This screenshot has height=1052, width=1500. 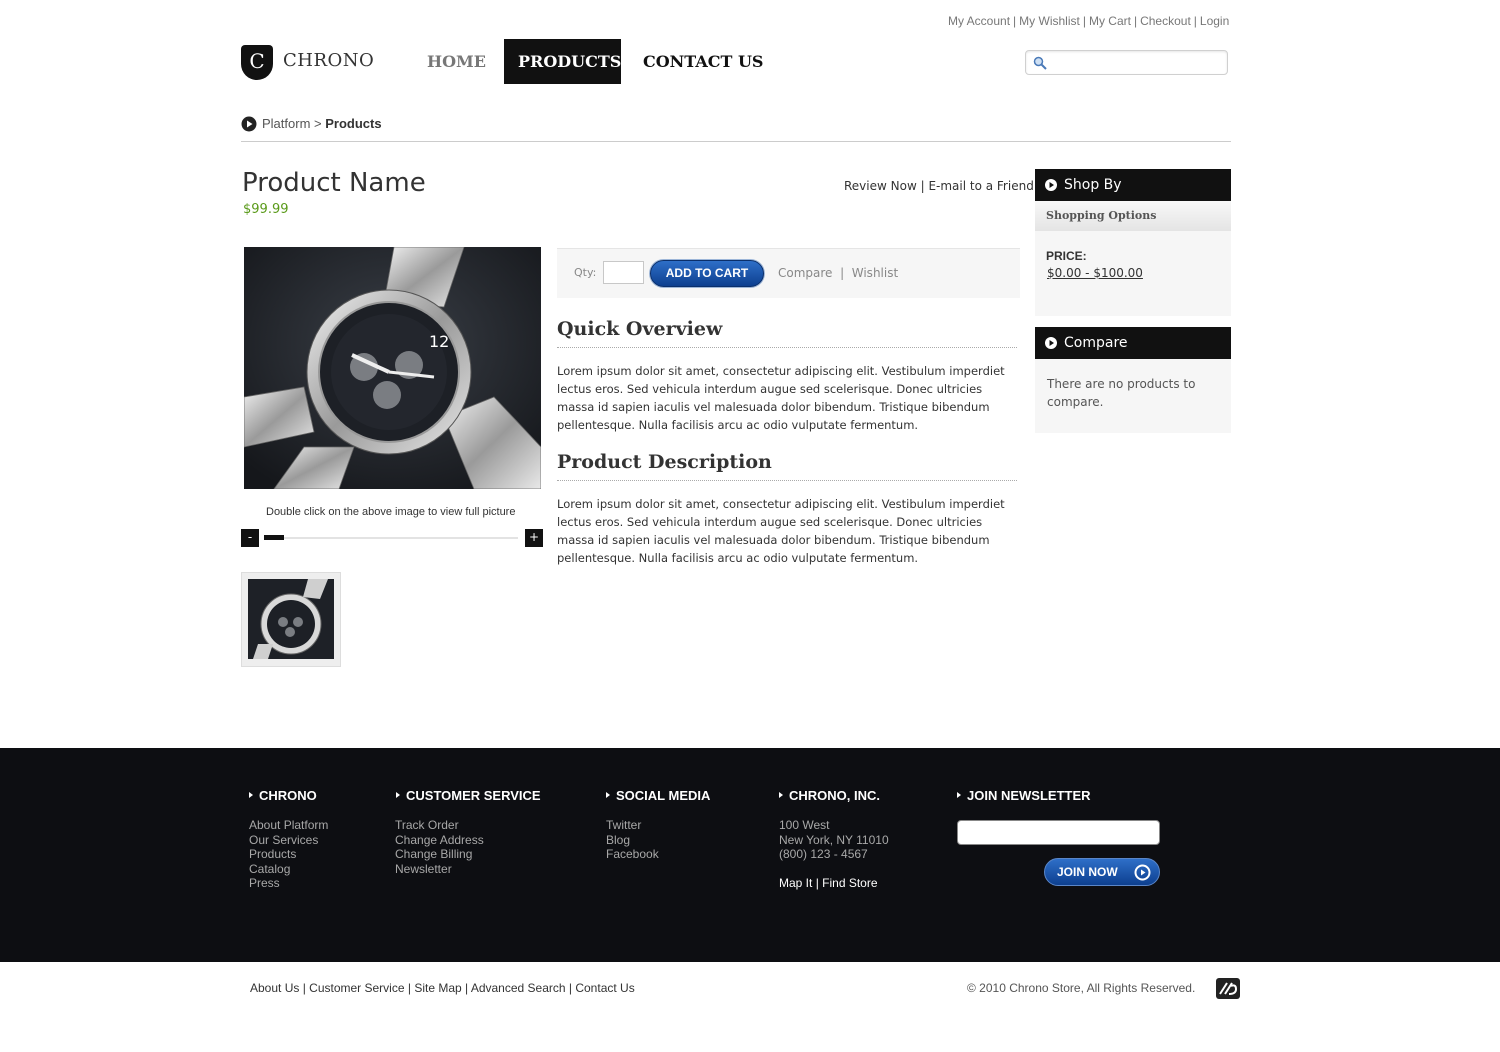 I want to click on nav-products: PRODUCTS, so click(x=562, y=61).